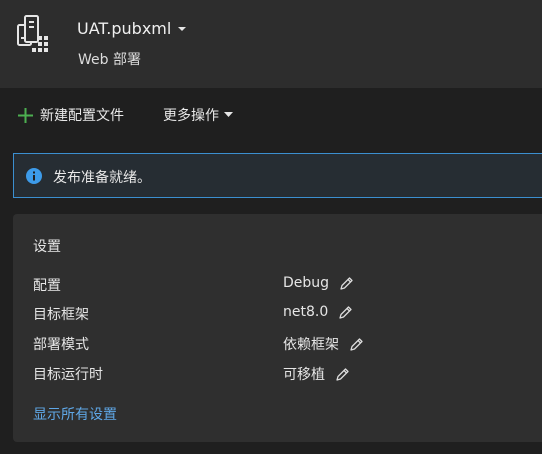 This screenshot has height=454, width=542. I want to click on show-all-settings-link: 显示所有设置, so click(75, 414).